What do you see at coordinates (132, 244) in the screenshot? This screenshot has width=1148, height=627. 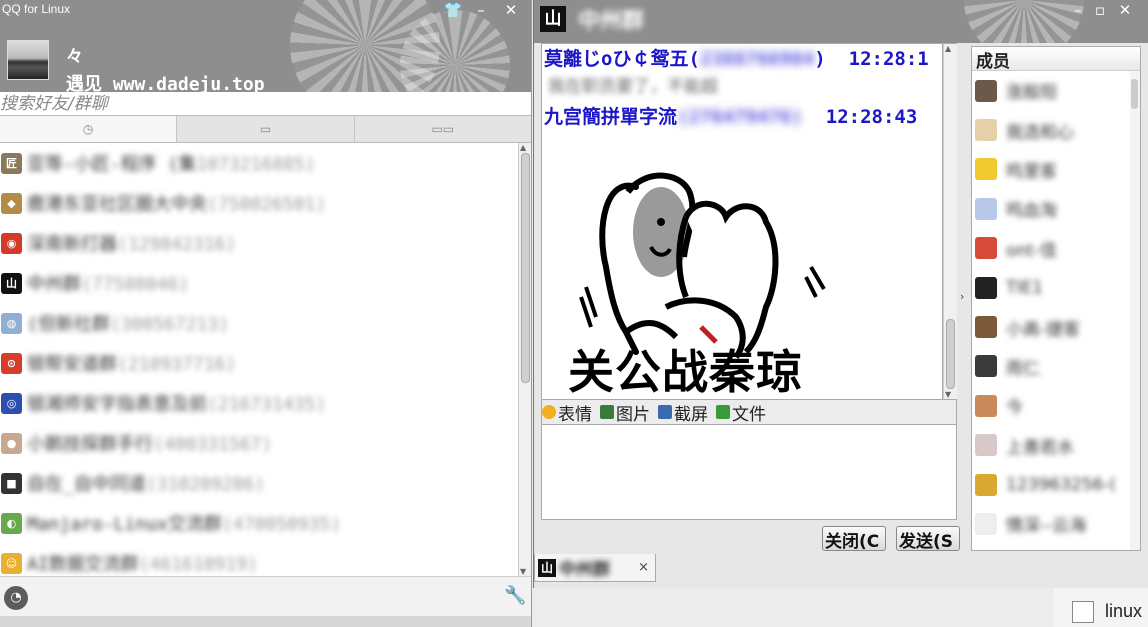 I see `contact-name: 深南新打器(129842316)` at bounding box center [132, 244].